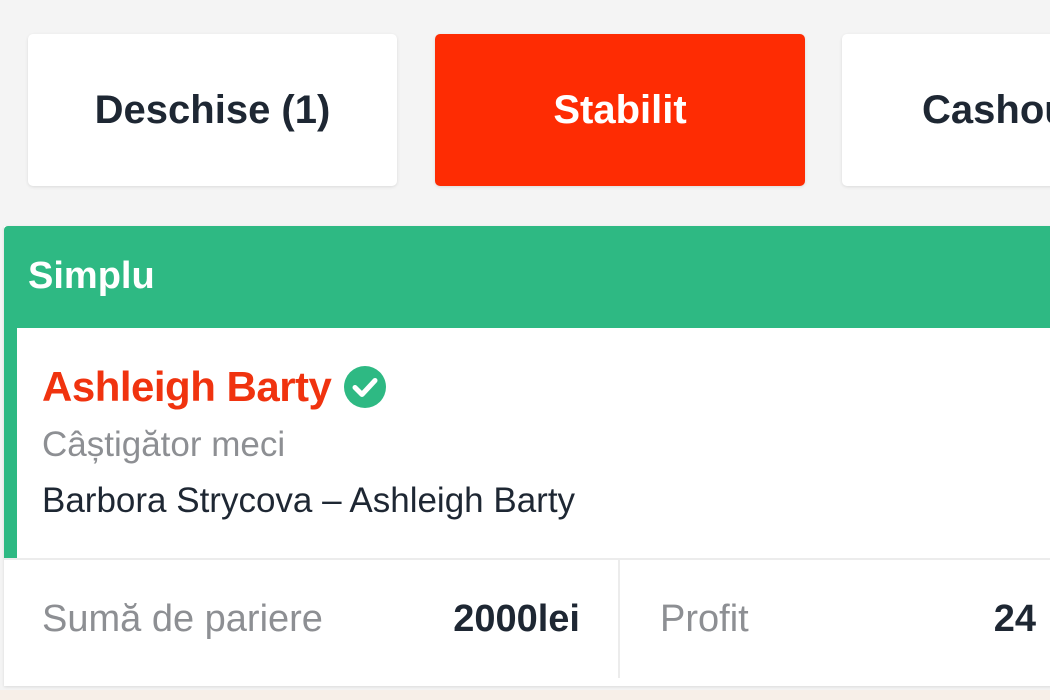 This screenshot has height=700, width=1050. Describe the element at coordinates (1014, 618) in the screenshot. I see `profit-value: 24` at that location.